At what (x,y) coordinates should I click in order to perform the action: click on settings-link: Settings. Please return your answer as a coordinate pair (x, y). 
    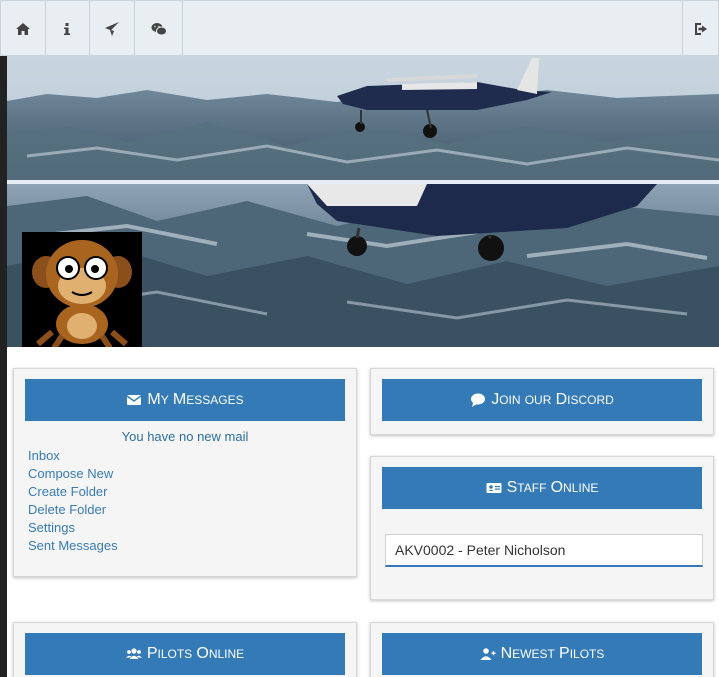
    Looking at the image, I should click on (73, 528).